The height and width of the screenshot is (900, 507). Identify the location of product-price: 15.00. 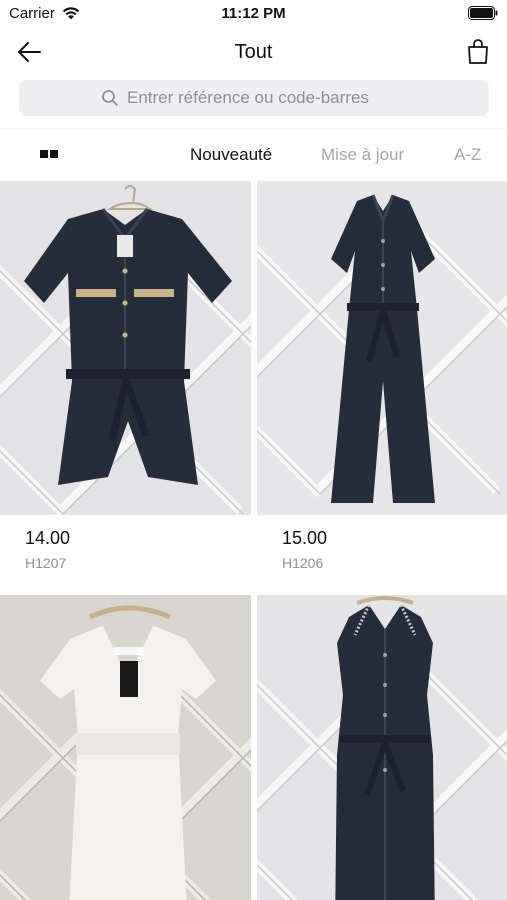
(305, 538).